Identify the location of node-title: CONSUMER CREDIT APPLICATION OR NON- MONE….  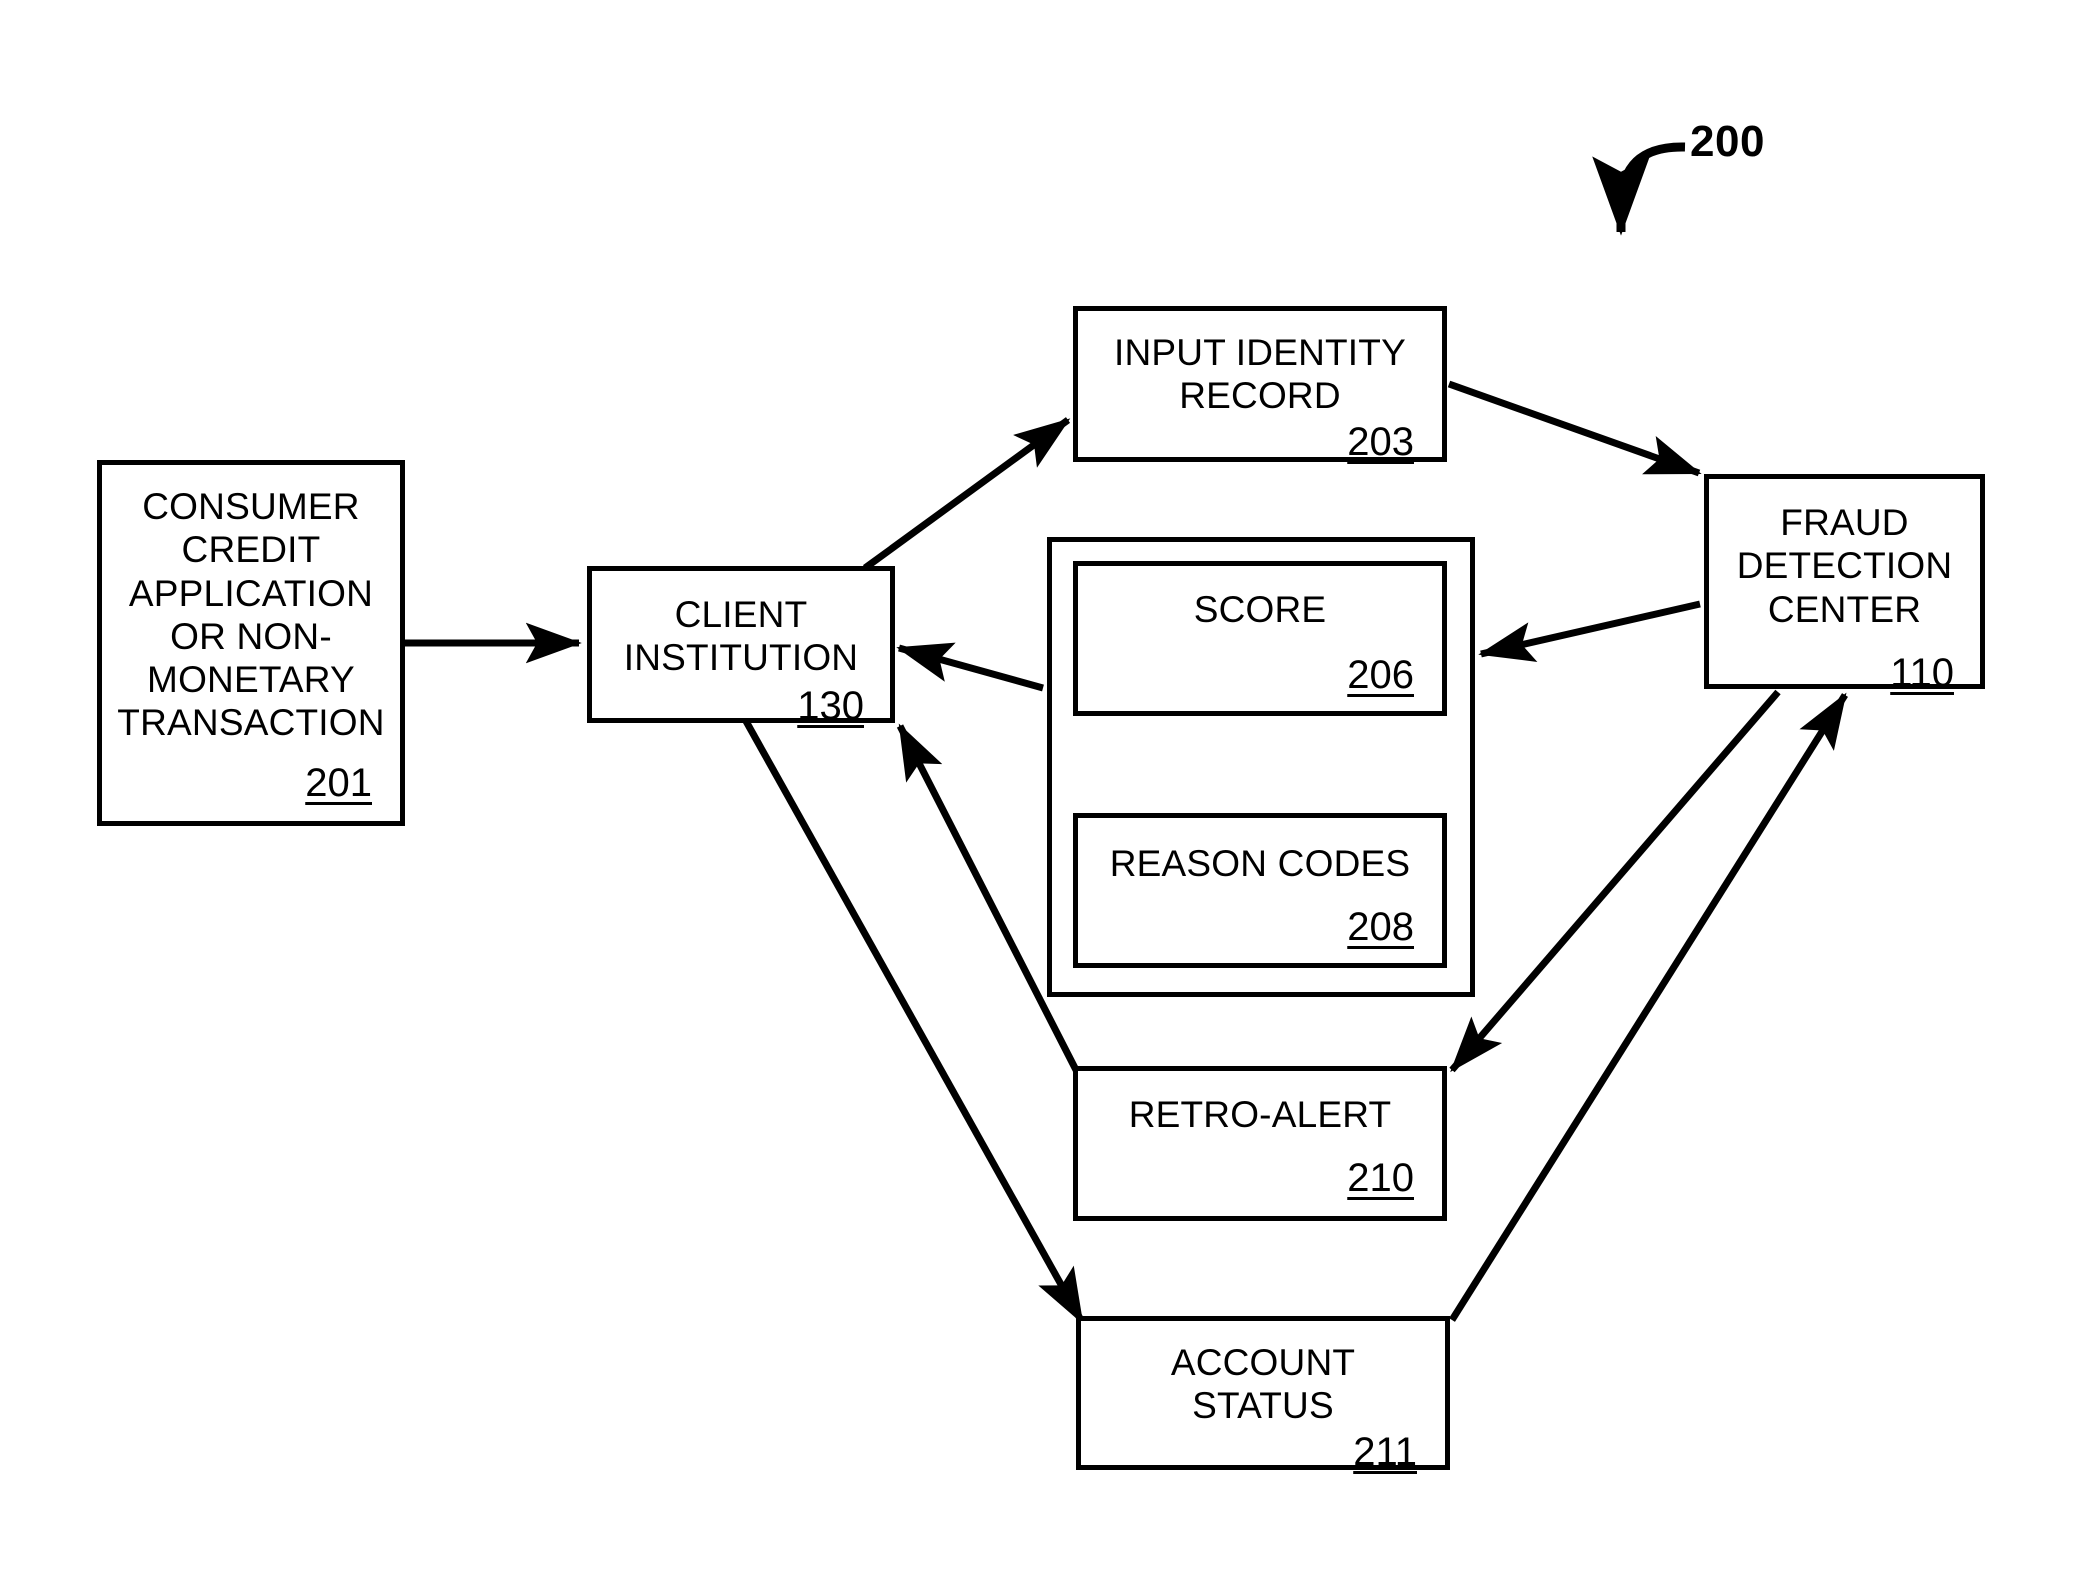
(251, 615).